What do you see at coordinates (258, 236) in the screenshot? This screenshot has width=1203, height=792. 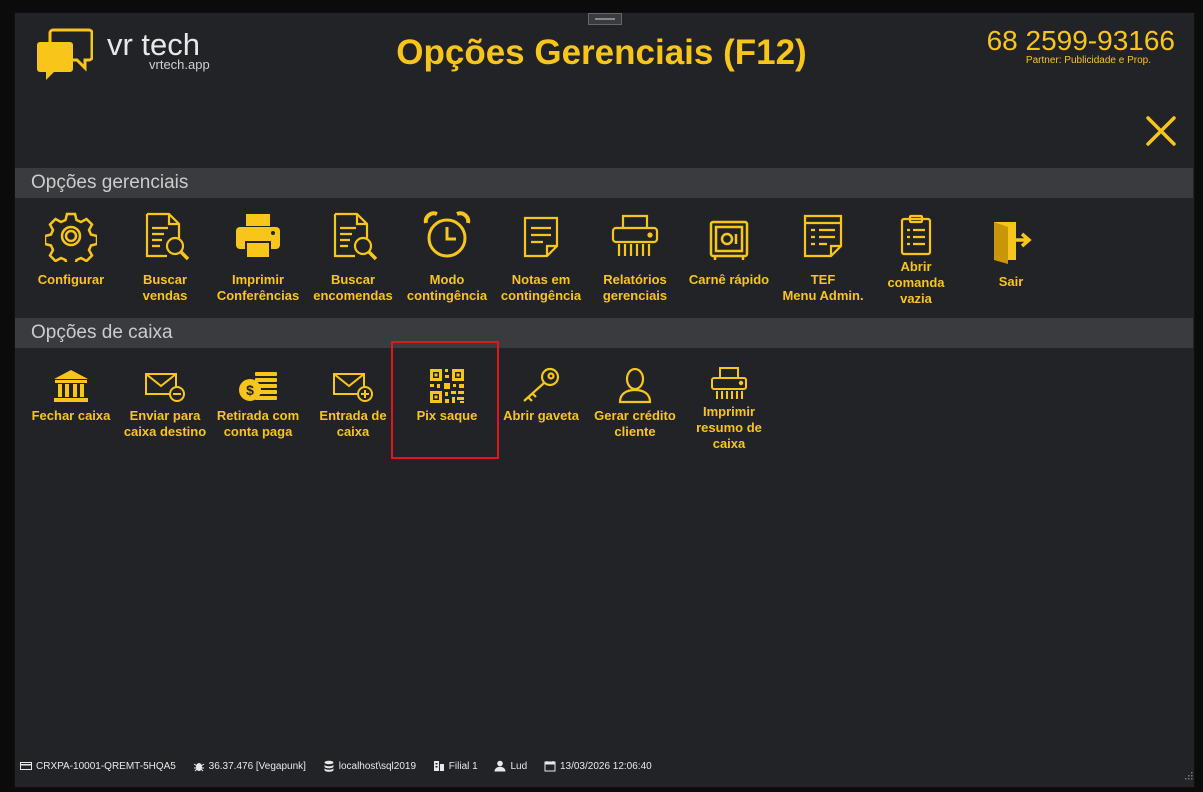 I see `printer-icon` at bounding box center [258, 236].